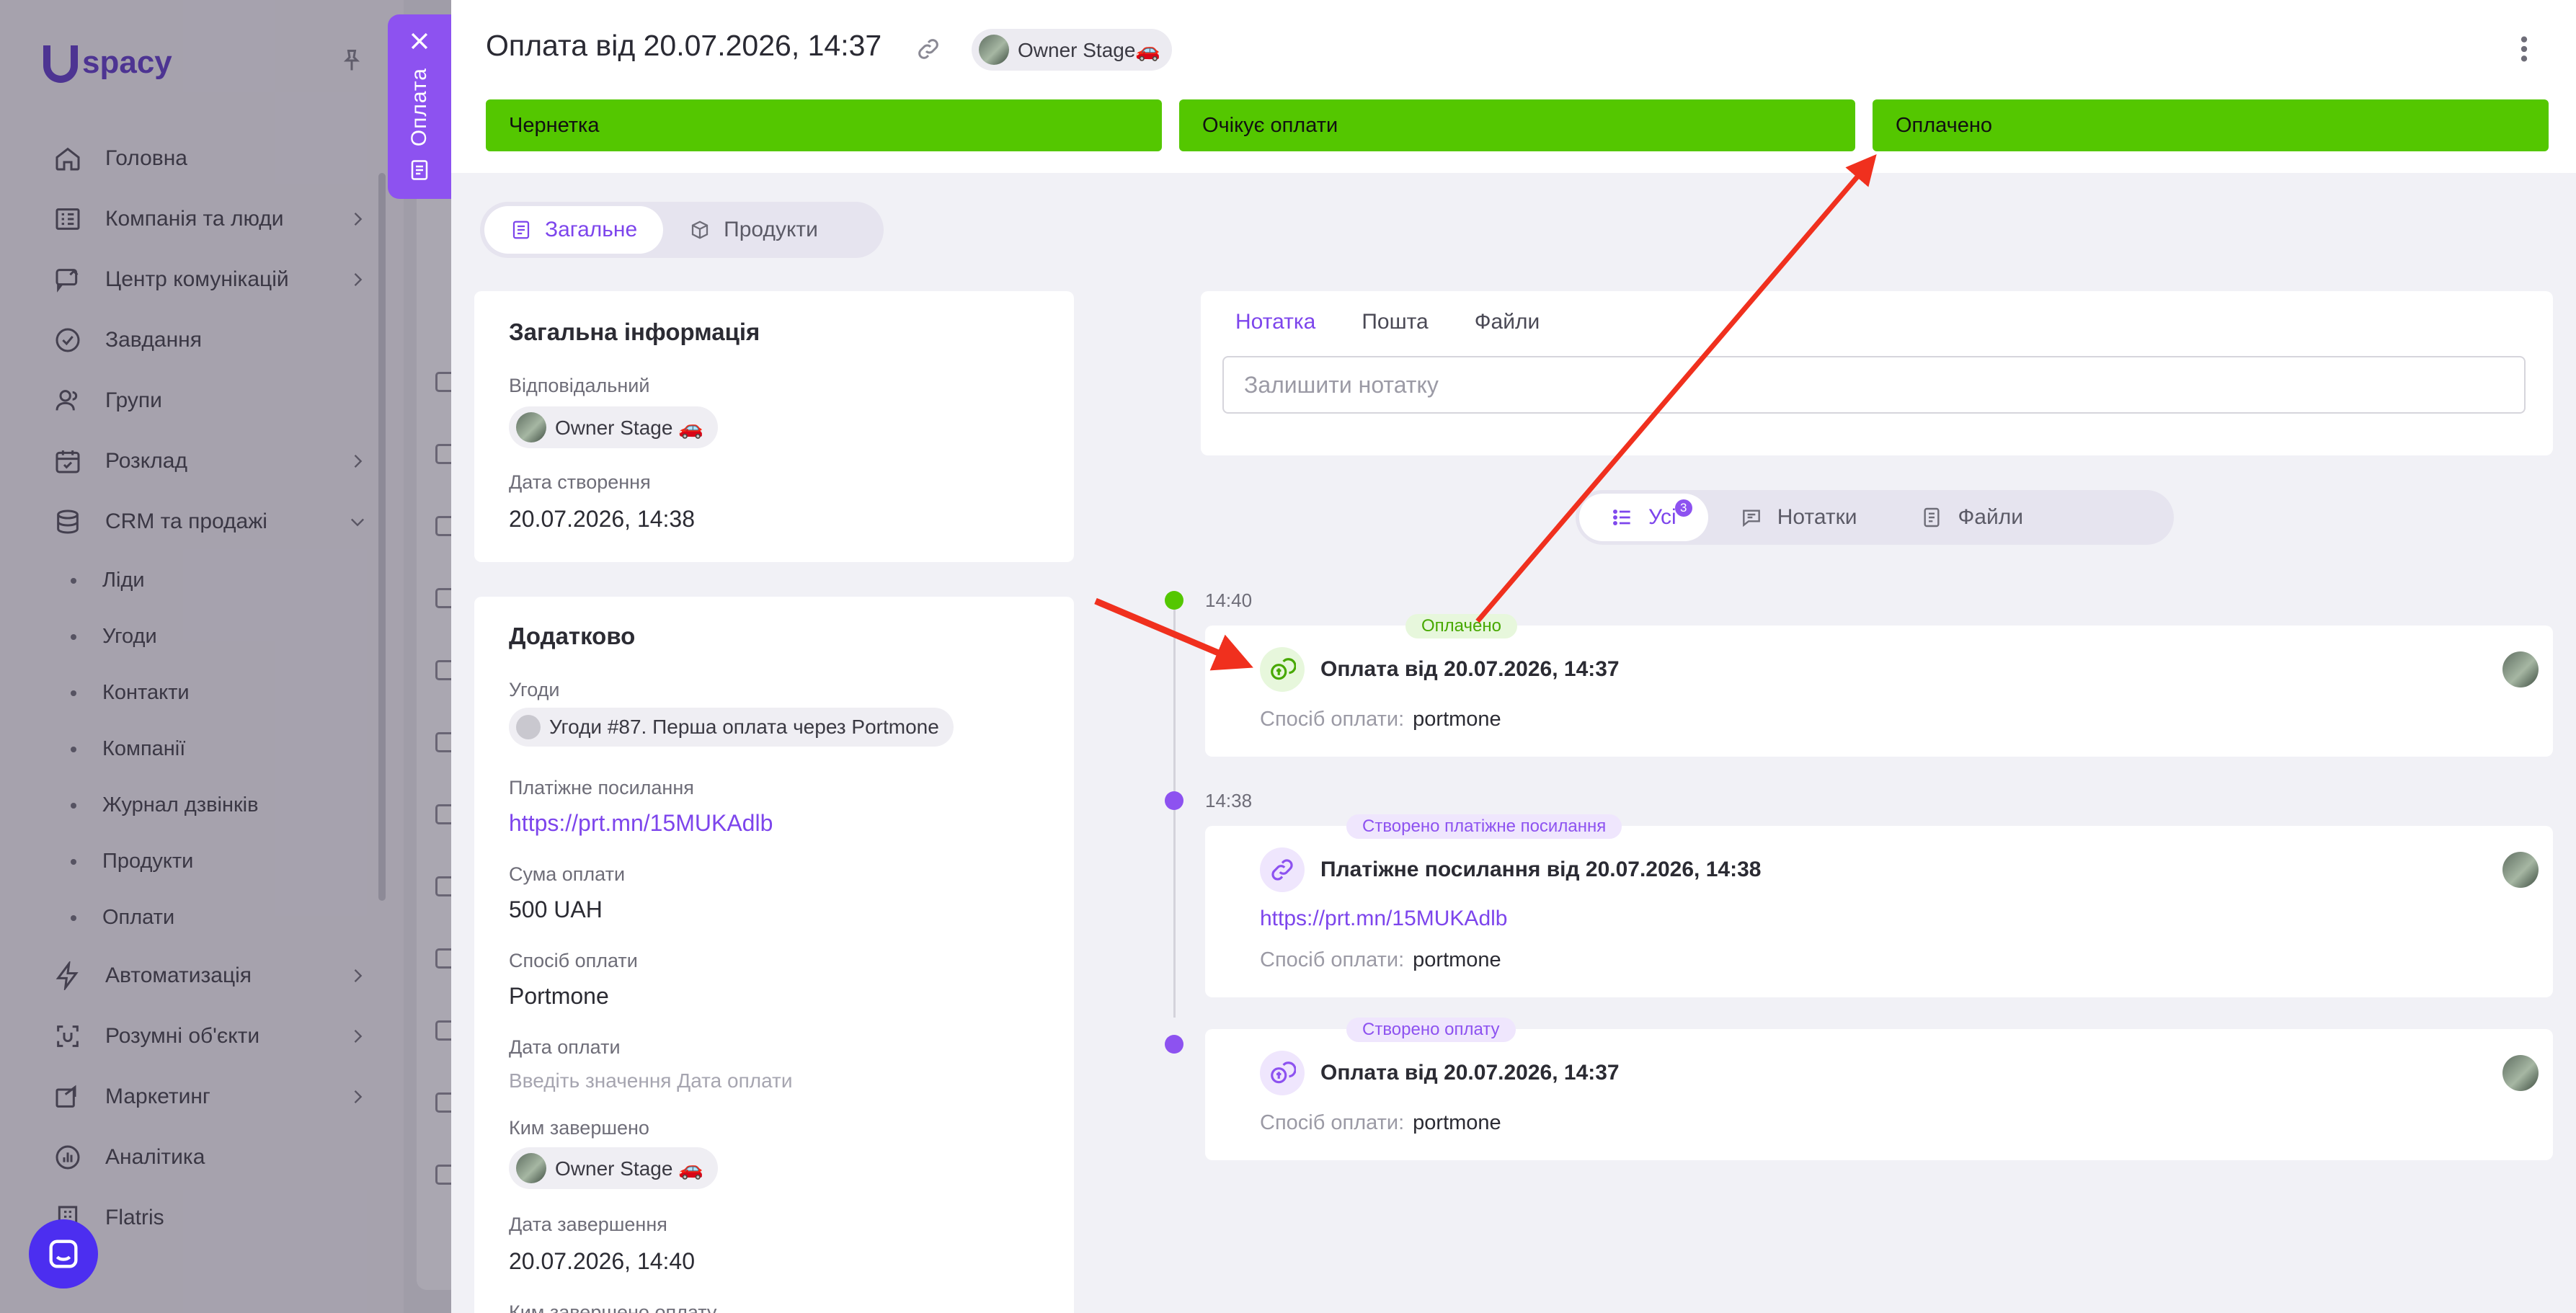 The width and height of the screenshot is (2576, 1313). I want to click on event-tag: Оплачено, so click(1461, 626).